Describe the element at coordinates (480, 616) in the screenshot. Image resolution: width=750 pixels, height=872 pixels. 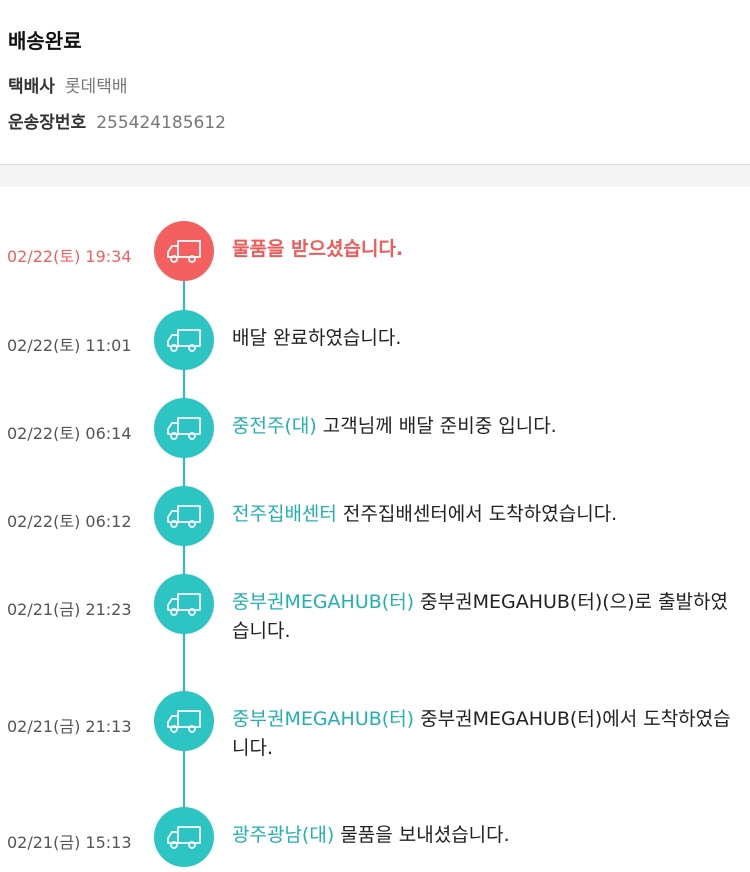
I see `event-message: 중부권MEGAHUB(터) 중부권MEGAHUB(터)(으)로 출발하였습니다.` at that location.